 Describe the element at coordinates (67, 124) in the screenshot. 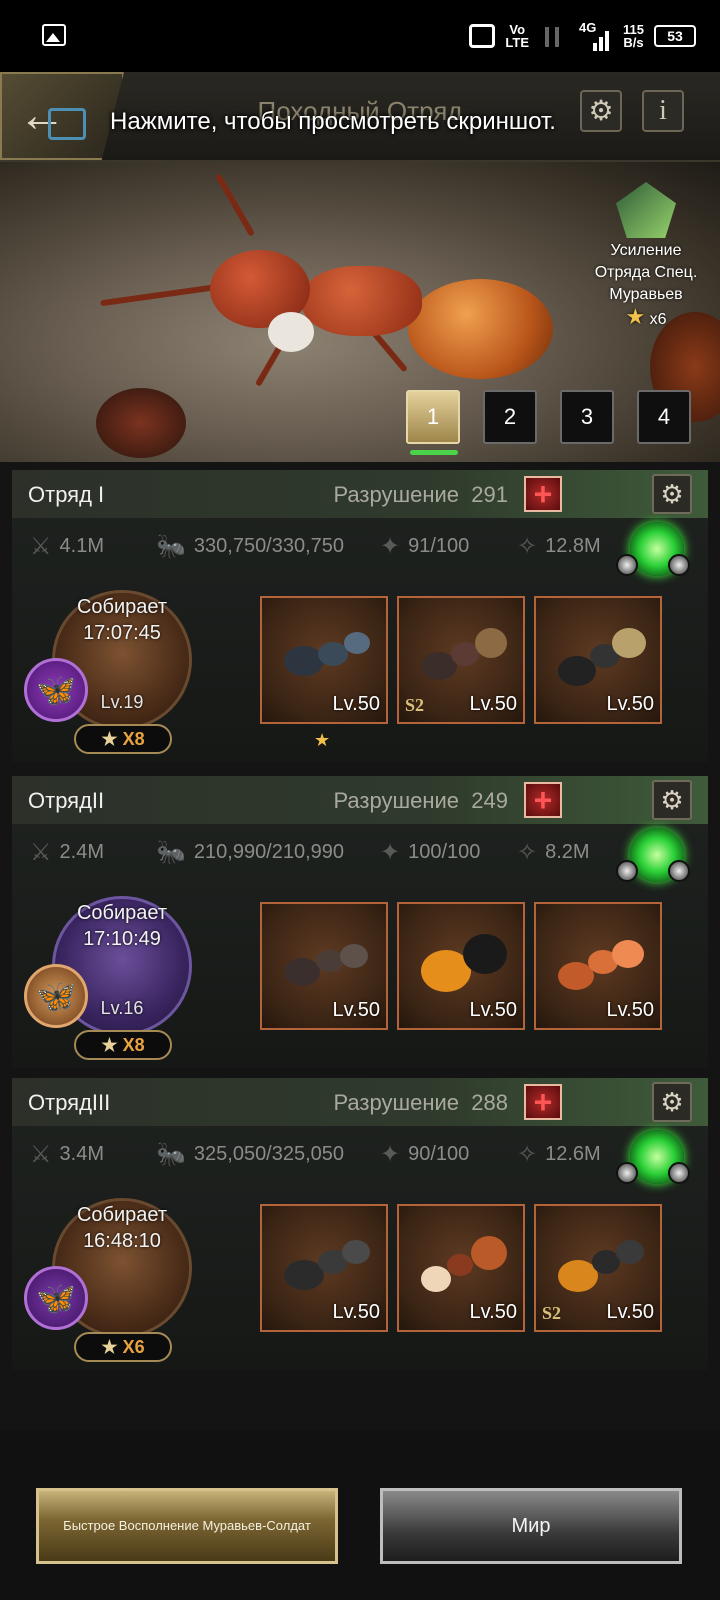

I see `screenshot-icon` at that location.